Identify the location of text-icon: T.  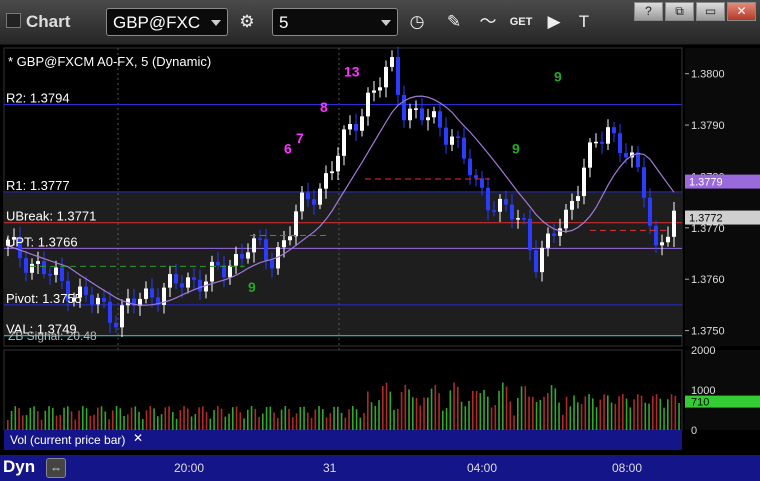
(584, 22).